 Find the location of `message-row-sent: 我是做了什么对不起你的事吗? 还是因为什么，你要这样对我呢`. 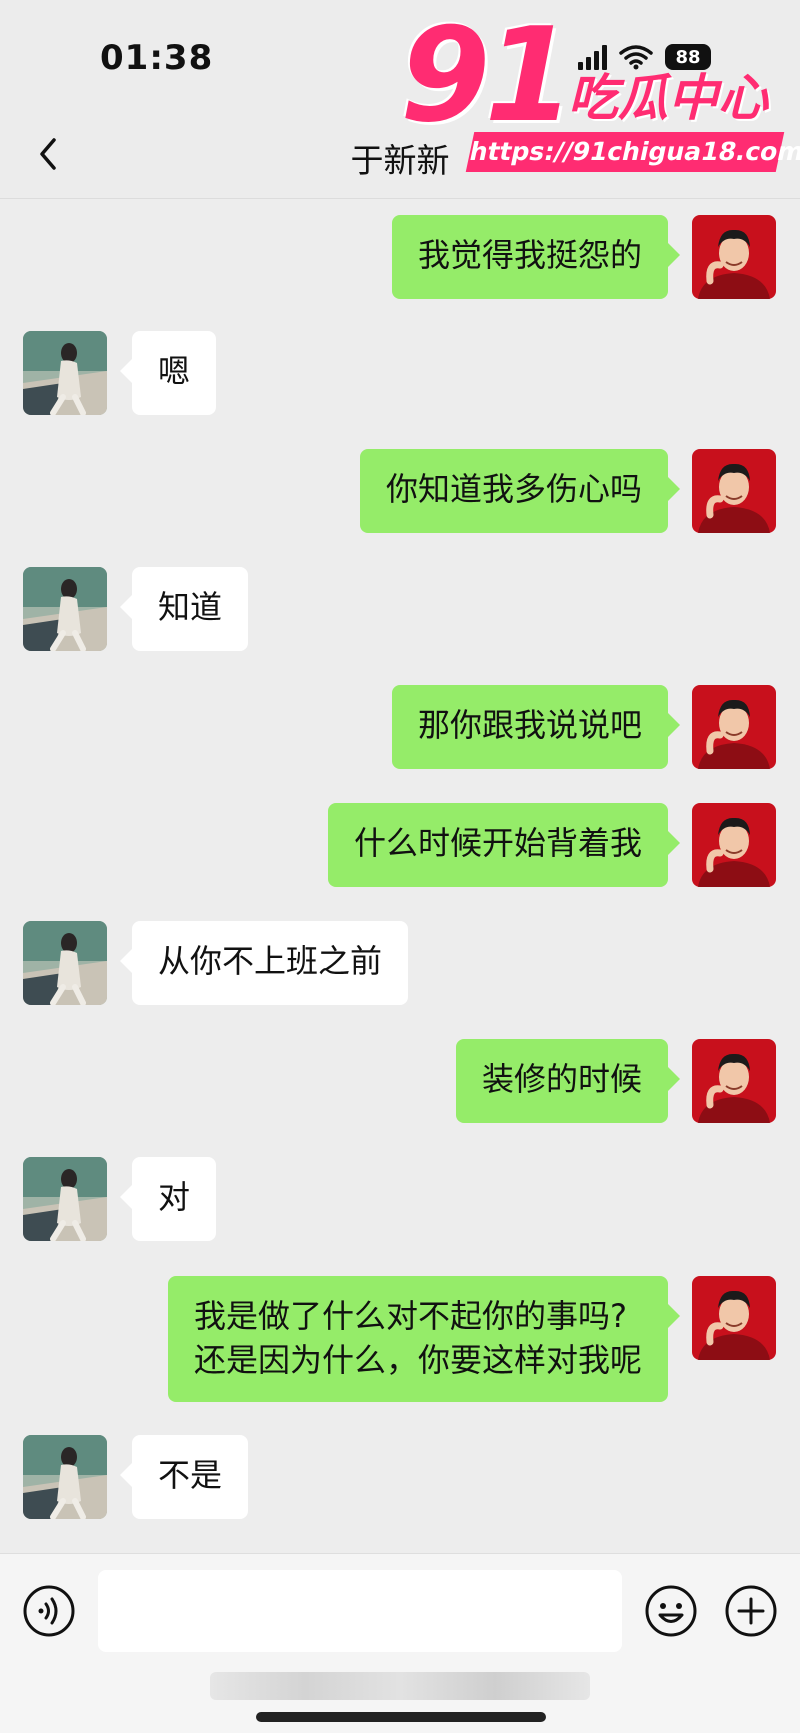

message-row-sent: 我是做了什么对不起你的事吗? 还是因为什么，你要这样对我呢 is located at coordinates (400, 1339).